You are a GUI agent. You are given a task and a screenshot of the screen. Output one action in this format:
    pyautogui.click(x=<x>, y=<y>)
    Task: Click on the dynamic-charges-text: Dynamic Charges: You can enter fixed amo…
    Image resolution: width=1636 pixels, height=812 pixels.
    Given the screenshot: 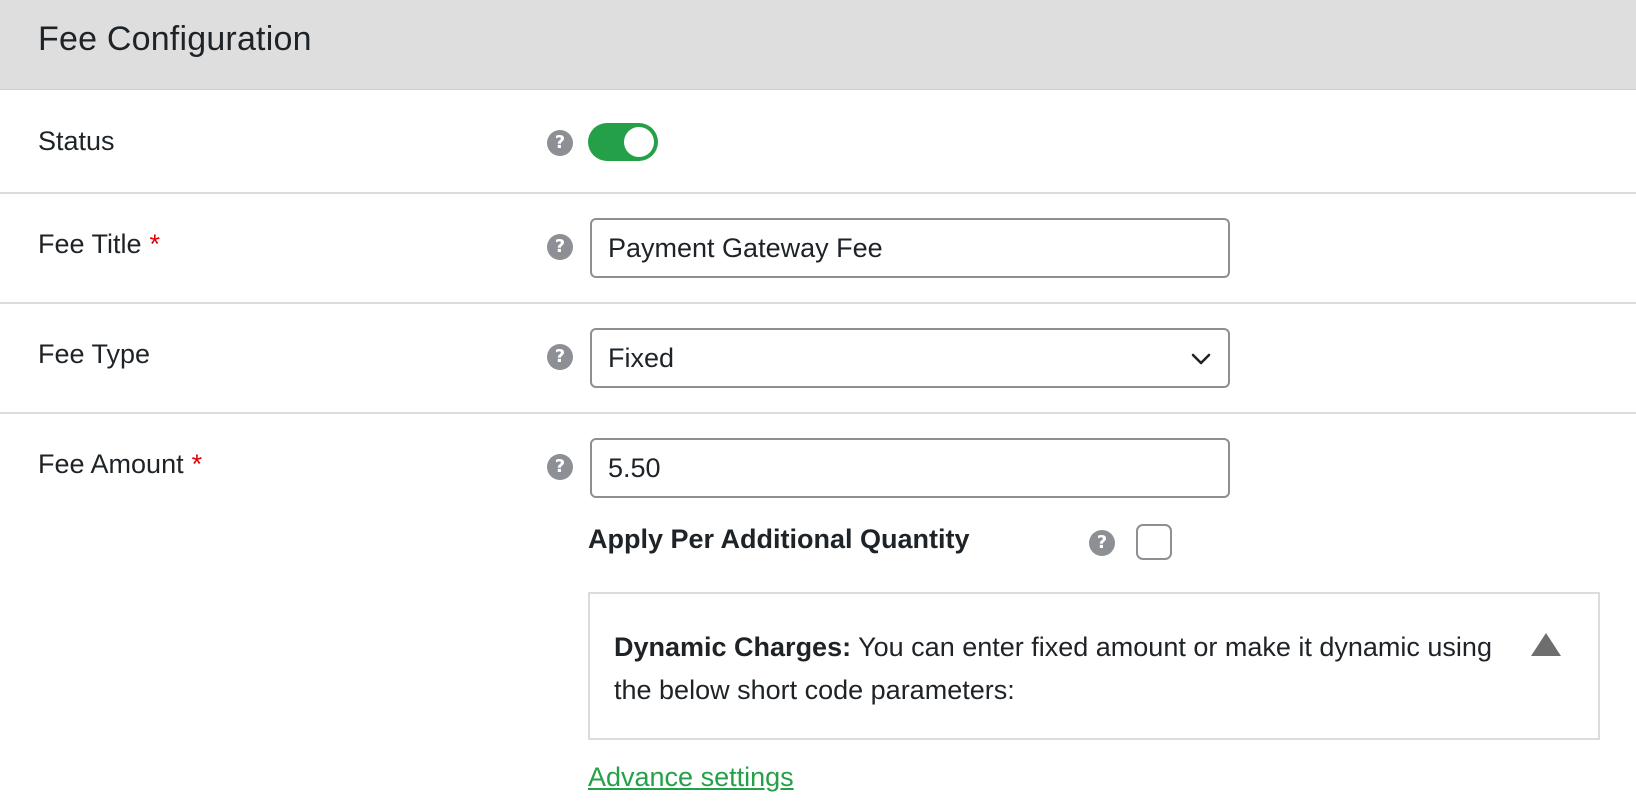 What is the action you would take?
    pyautogui.click(x=1054, y=669)
    